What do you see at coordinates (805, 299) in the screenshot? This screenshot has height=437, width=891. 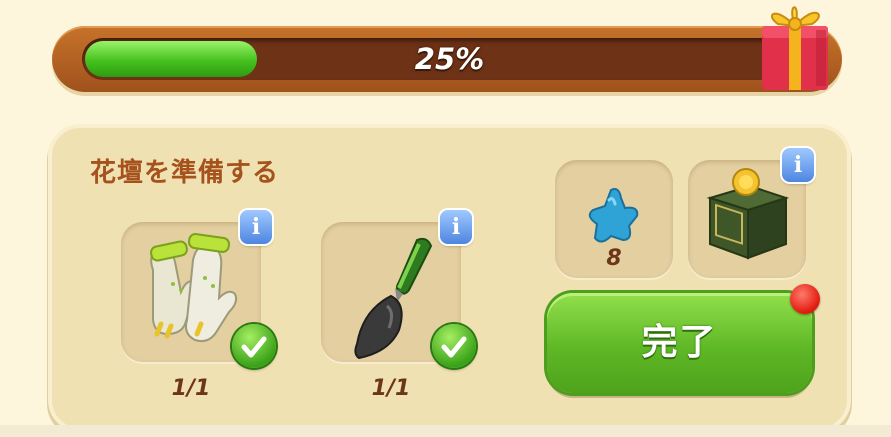 I see `notification-dot` at bounding box center [805, 299].